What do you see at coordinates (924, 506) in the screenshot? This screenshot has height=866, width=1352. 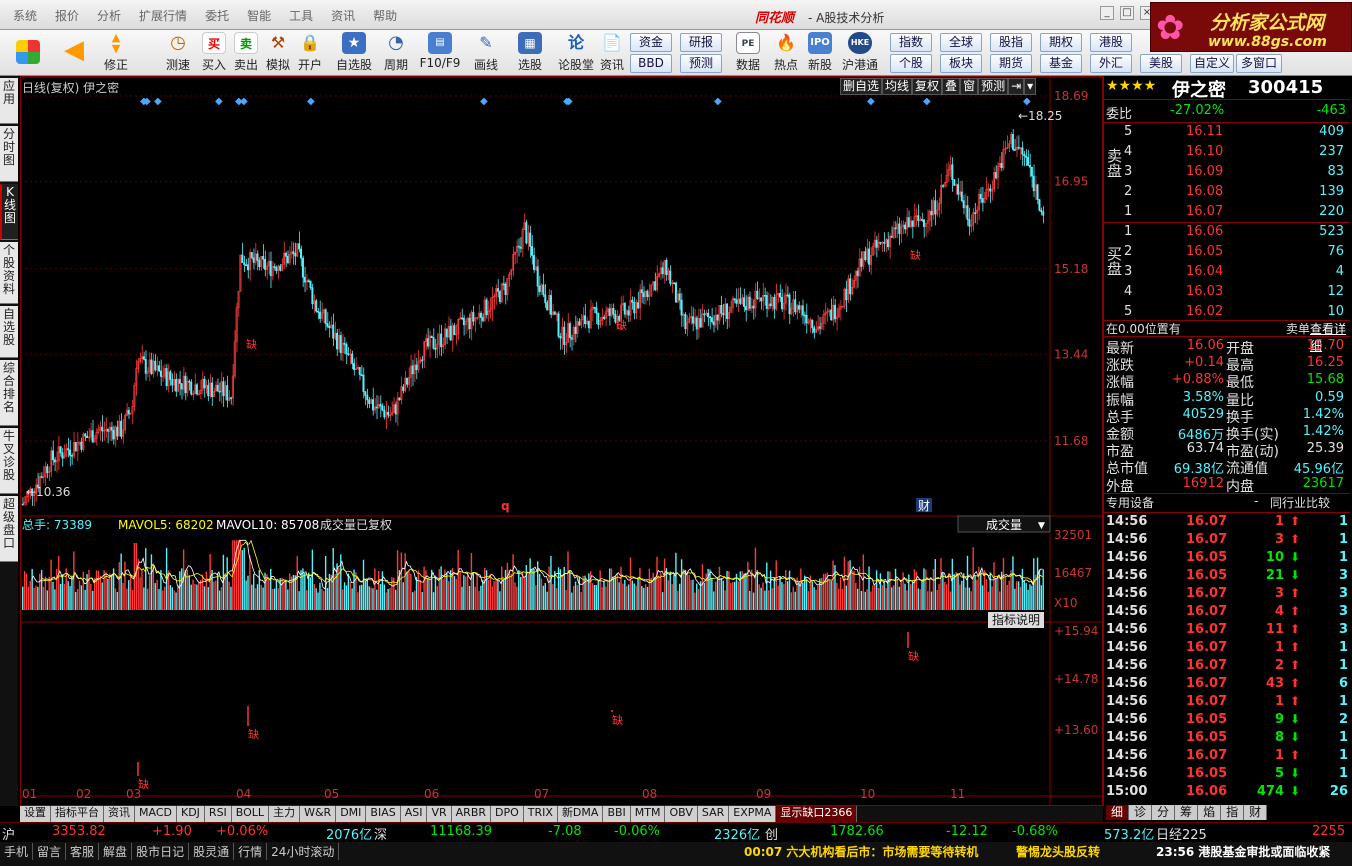 I see `finance-marker: 财` at bounding box center [924, 506].